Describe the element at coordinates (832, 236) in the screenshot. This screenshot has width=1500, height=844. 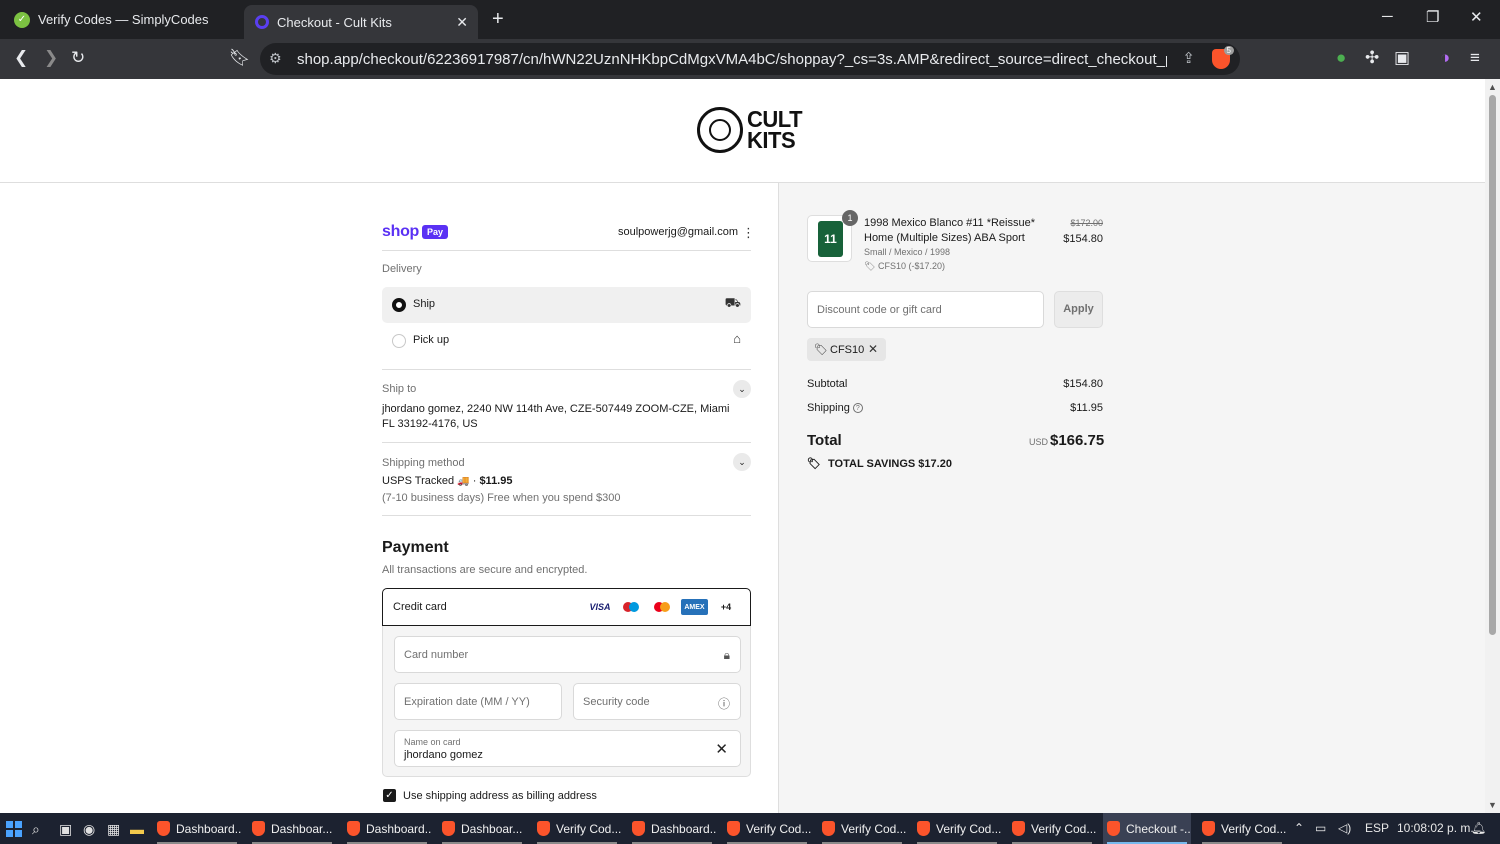
I see `product-thumbnail: 11 1` at that location.